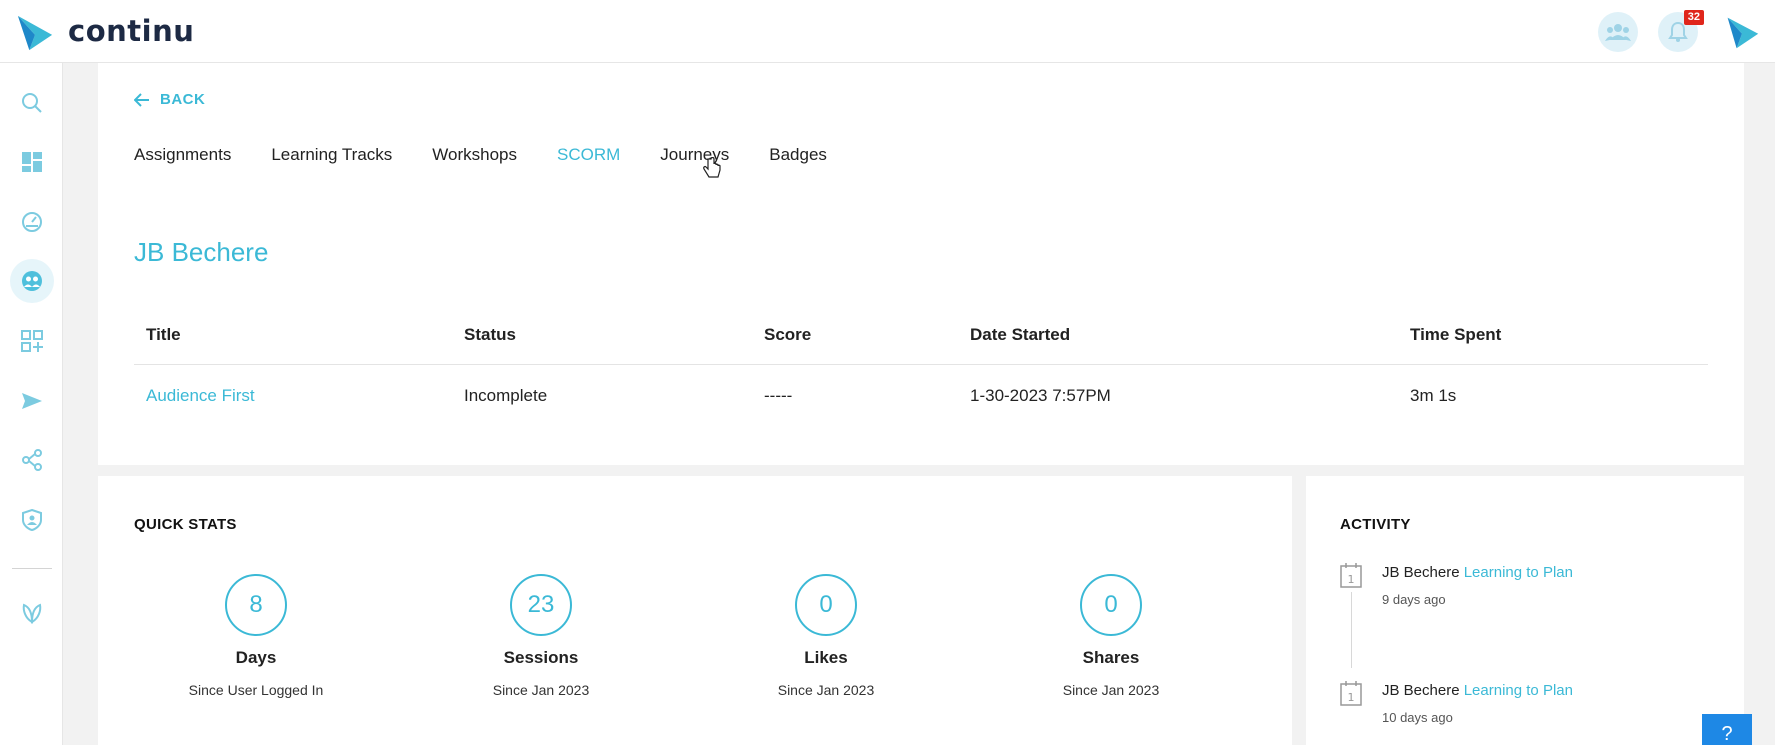 This screenshot has height=745, width=1775. I want to click on share-icon, so click(32, 460).